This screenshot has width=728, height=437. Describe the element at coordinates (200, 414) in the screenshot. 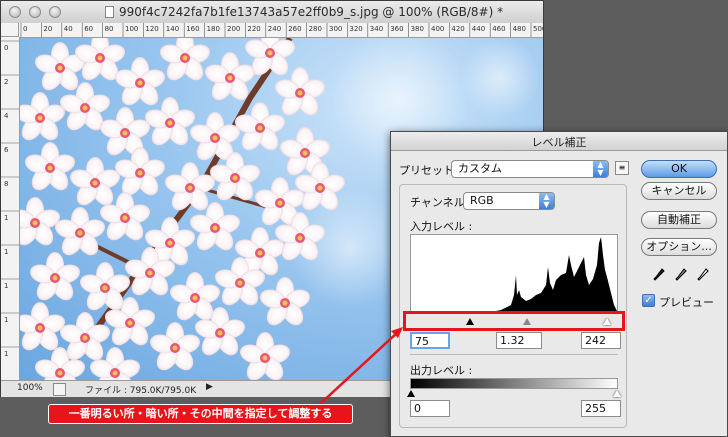

I see `callout-label: 一番明るい所・暗い所・その中間を指定して調整する` at that location.